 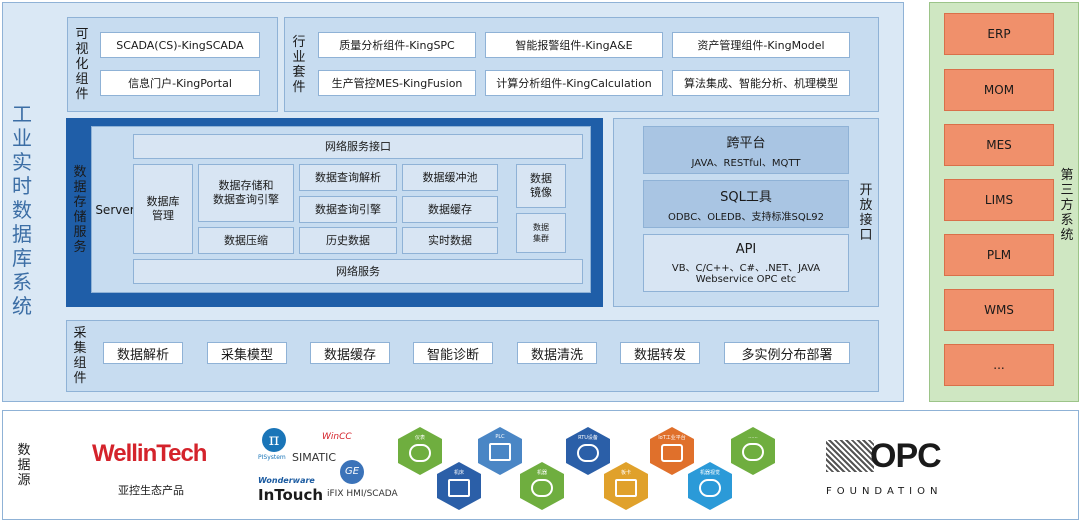 I want to click on wellintech-logo: WellinTech, so click(x=149, y=453).